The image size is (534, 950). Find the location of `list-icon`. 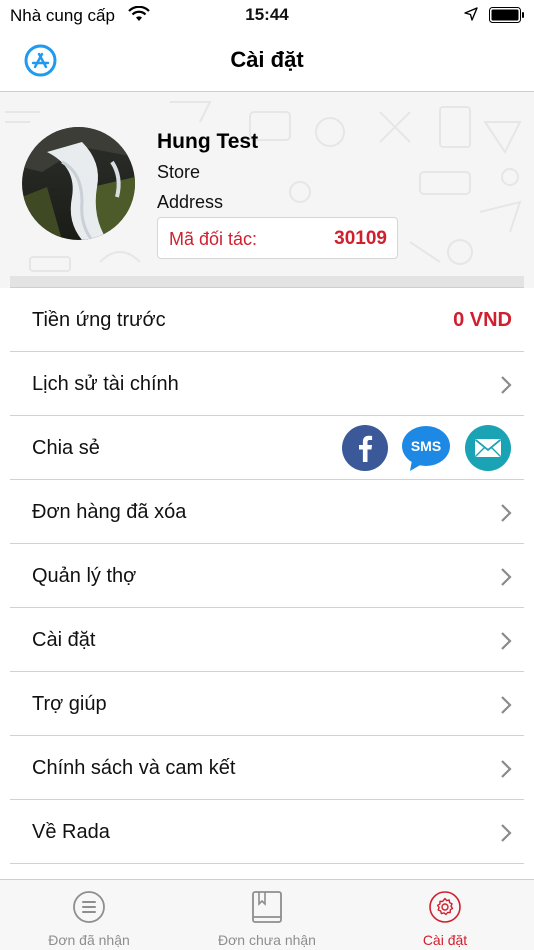

list-icon is located at coordinates (89, 907).